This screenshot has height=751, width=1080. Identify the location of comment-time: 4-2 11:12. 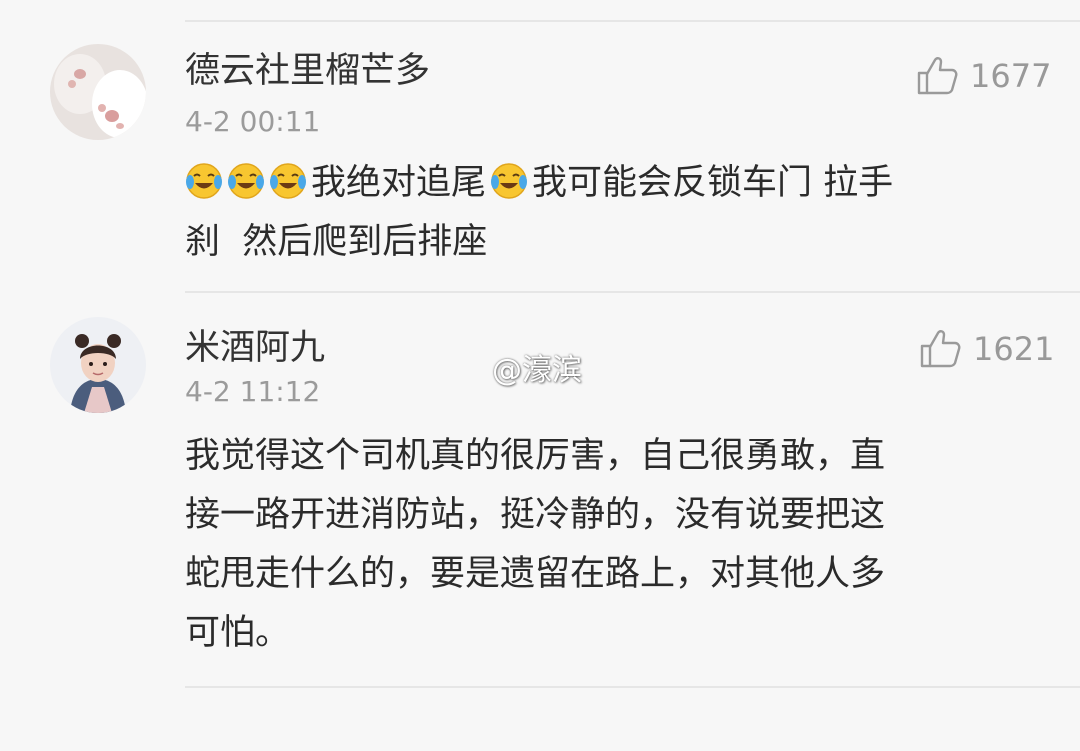
(253, 391).